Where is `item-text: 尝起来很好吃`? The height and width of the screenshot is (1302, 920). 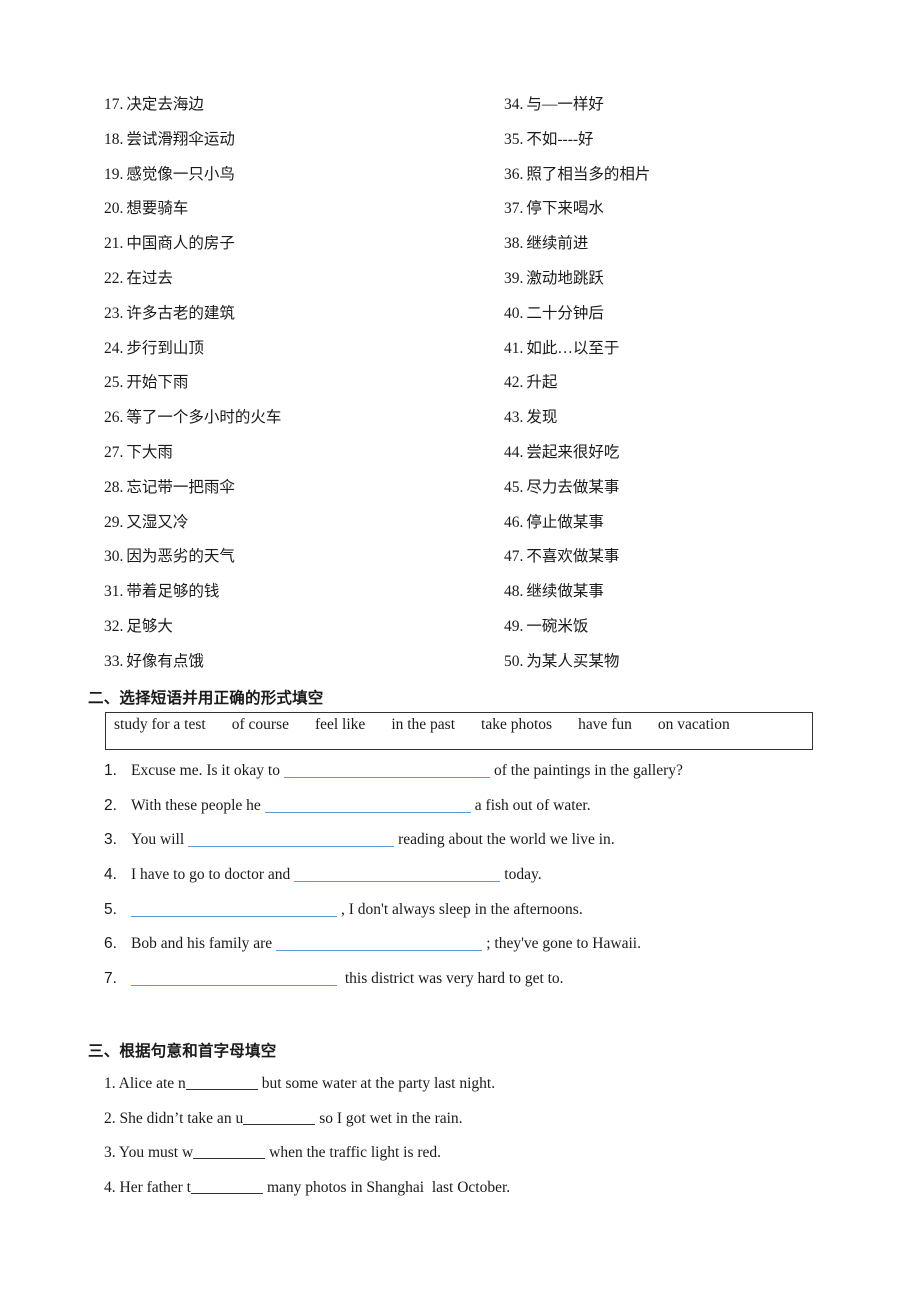
item-text: 尝起来很好吃 is located at coordinates (573, 452).